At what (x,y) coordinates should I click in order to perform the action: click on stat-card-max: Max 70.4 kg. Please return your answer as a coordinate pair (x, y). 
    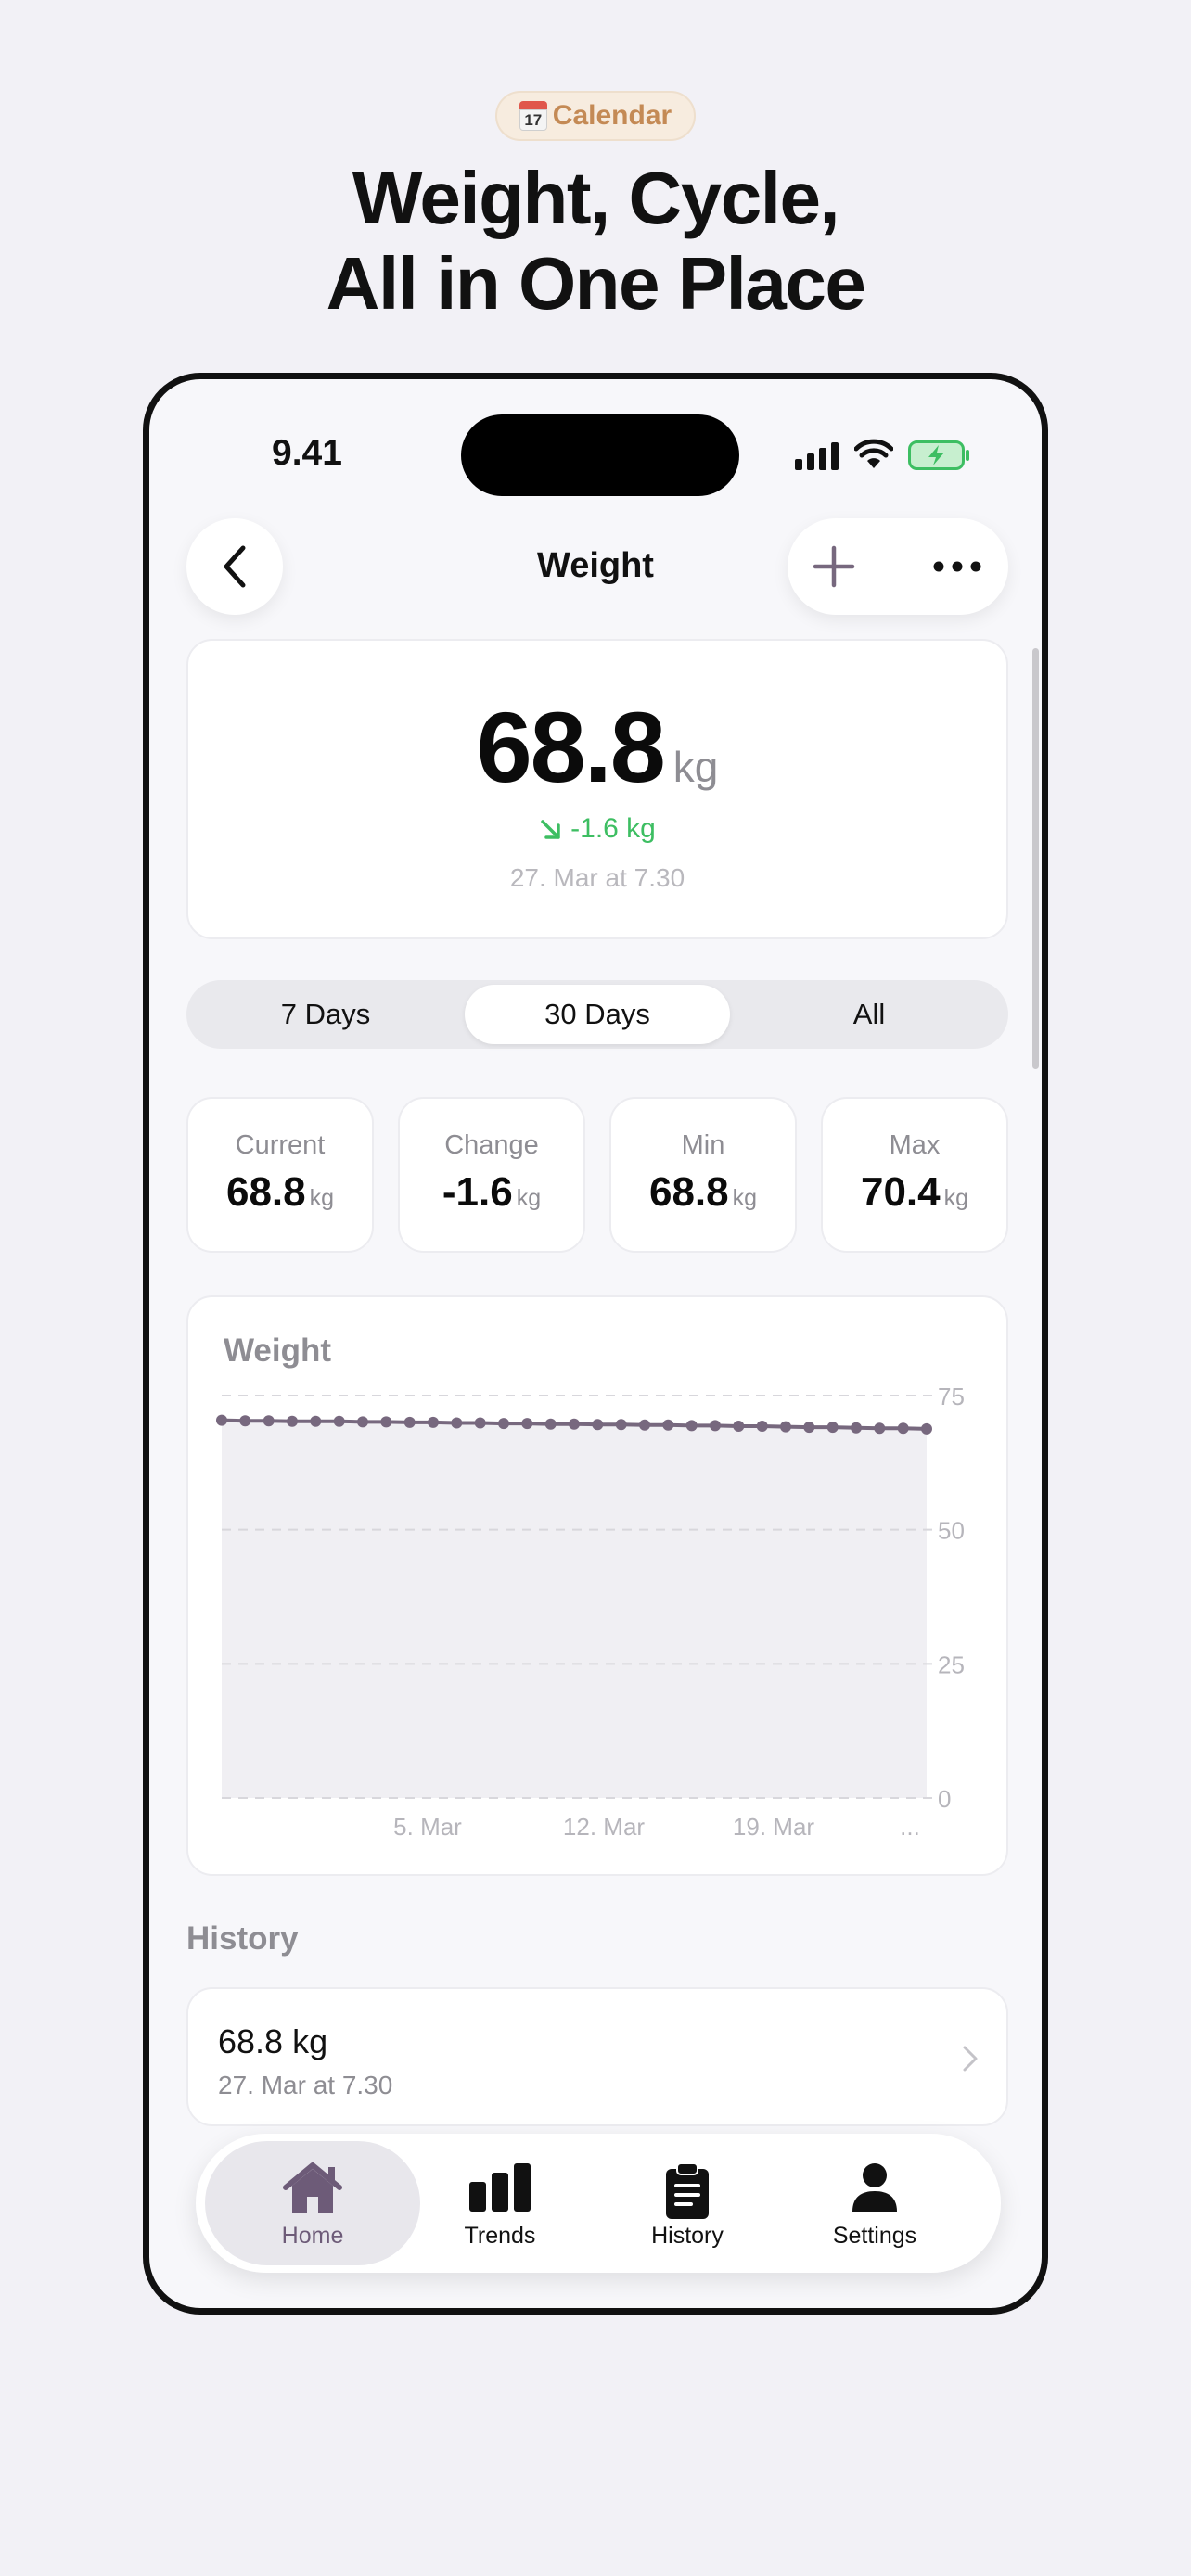
    Looking at the image, I should click on (914, 1175).